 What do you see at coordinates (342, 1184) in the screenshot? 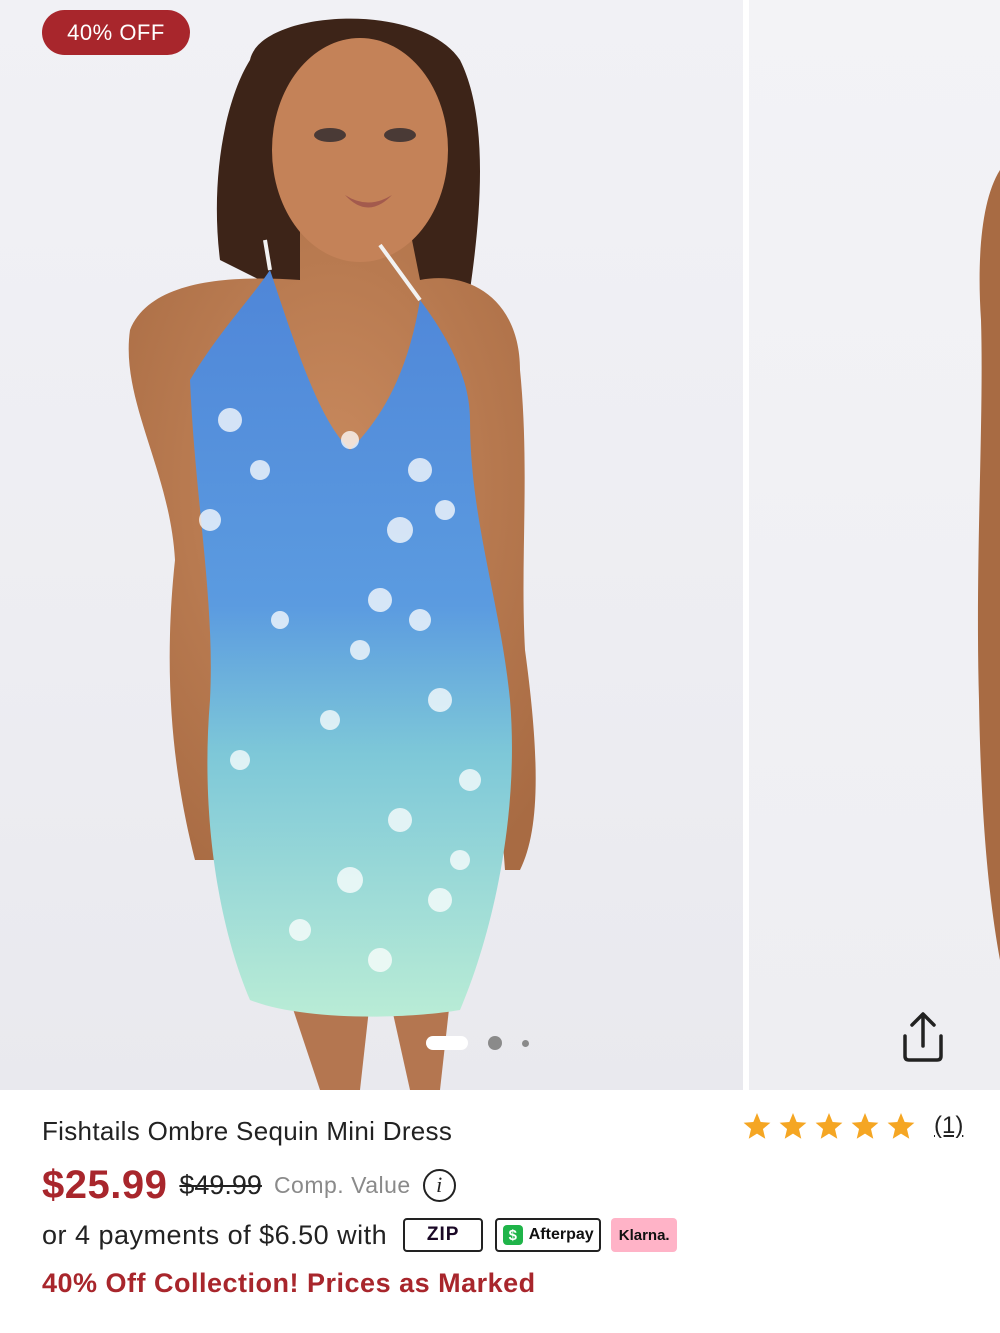
I see `comp-value-label: Comp. Value` at bounding box center [342, 1184].